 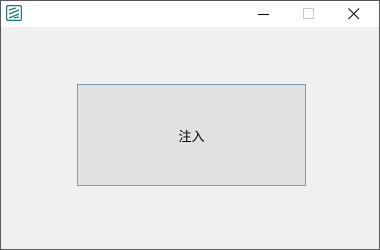 I want to click on close-button, so click(x=354, y=14).